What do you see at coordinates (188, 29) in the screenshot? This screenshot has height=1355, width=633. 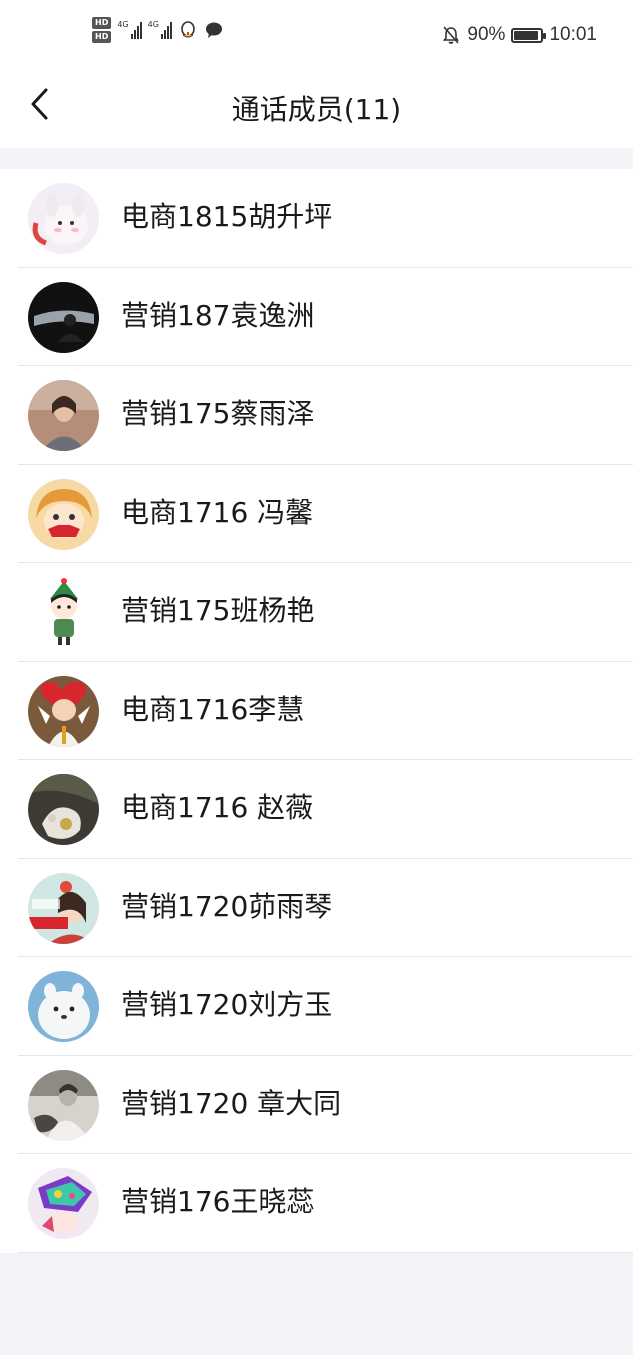 I see `qq-icon` at bounding box center [188, 29].